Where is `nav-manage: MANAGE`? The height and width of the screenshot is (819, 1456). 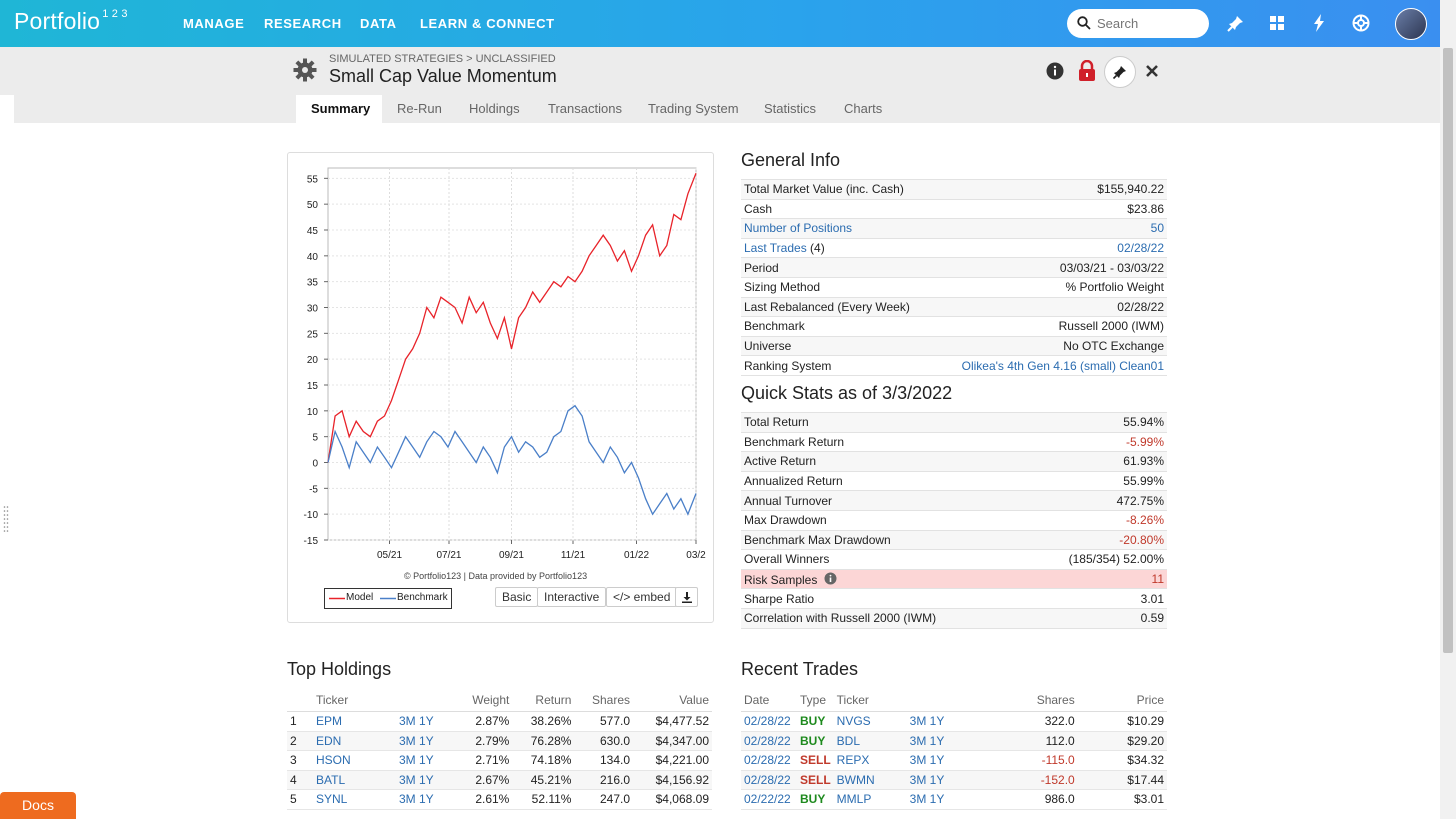
nav-manage: MANAGE is located at coordinates (213, 23).